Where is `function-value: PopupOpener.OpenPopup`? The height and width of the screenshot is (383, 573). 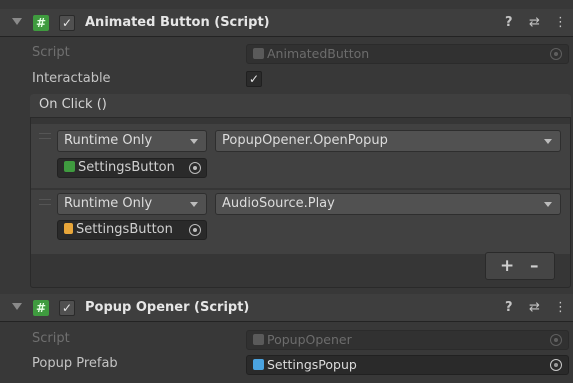
function-value: PopupOpener.OpenPopup is located at coordinates (305, 140).